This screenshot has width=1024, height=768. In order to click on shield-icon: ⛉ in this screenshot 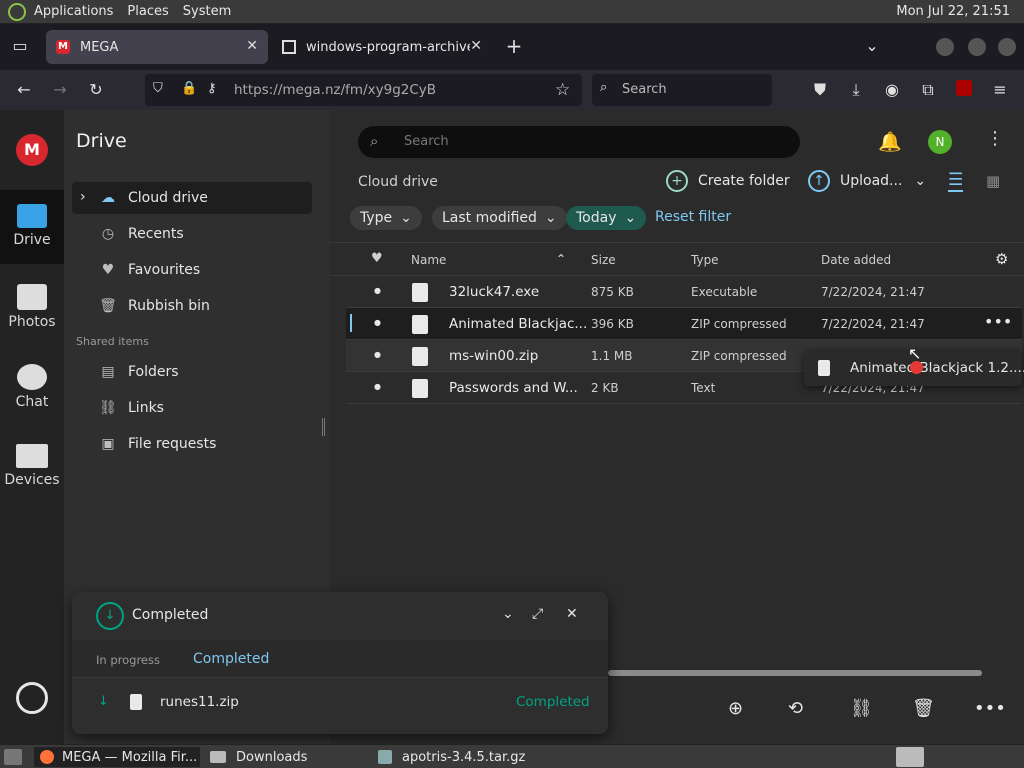, I will do `click(158, 88)`.